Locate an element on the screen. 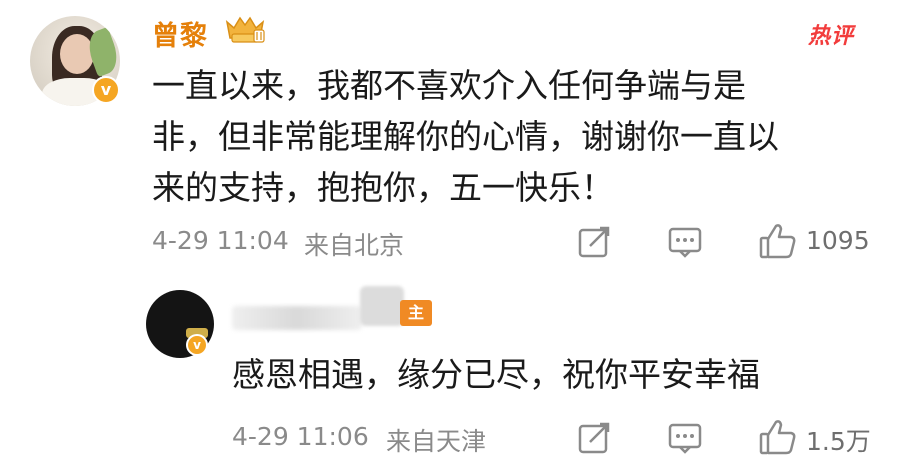 The width and height of the screenshot is (908, 464). reply-verified-badge-icon: v is located at coordinates (197, 345).